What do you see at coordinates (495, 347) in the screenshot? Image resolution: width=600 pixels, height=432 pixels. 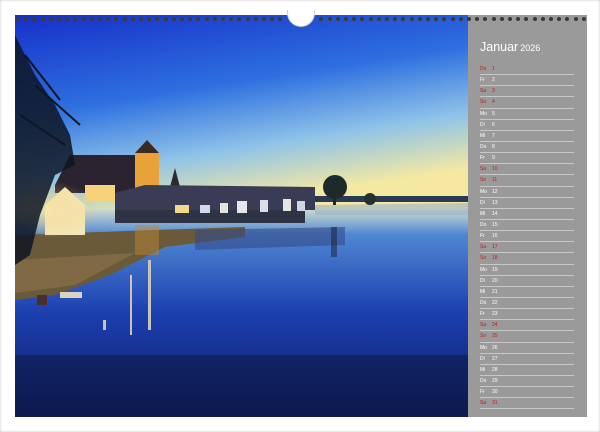 I see `day-number: 26` at bounding box center [495, 347].